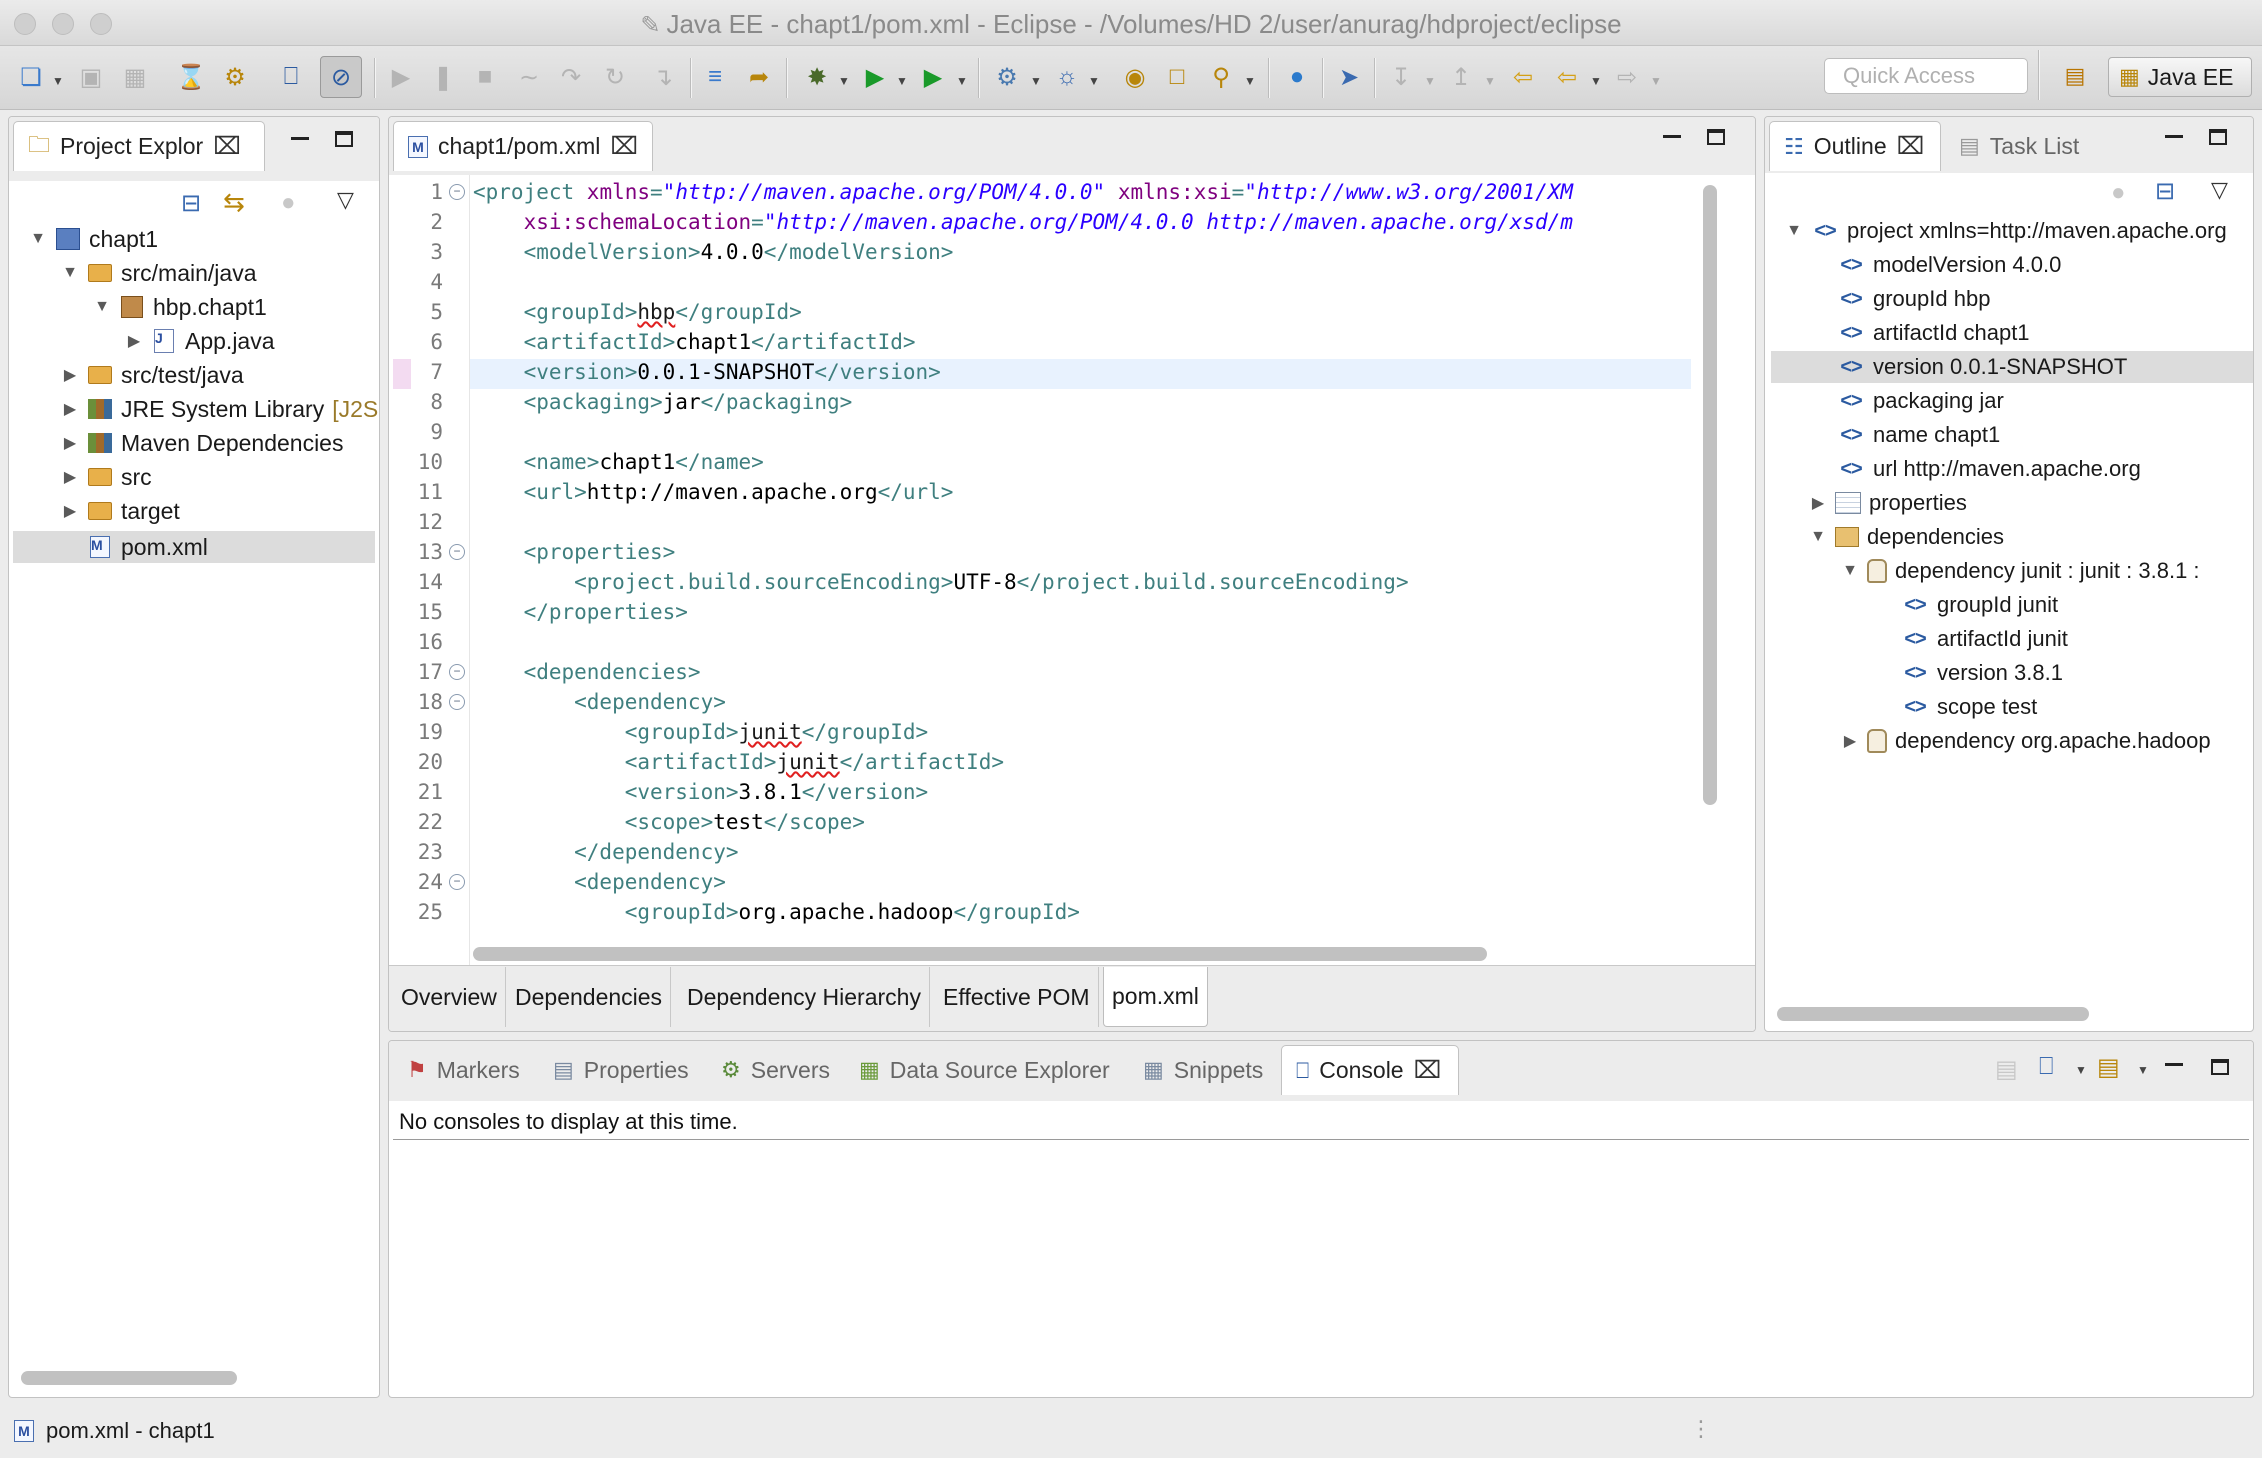 Image resolution: width=2262 pixels, height=1458 pixels. What do you see at coordinates (485, 77) in the screenshot?
I see `terminate-icon: ■` at bounding box center [485, 77].